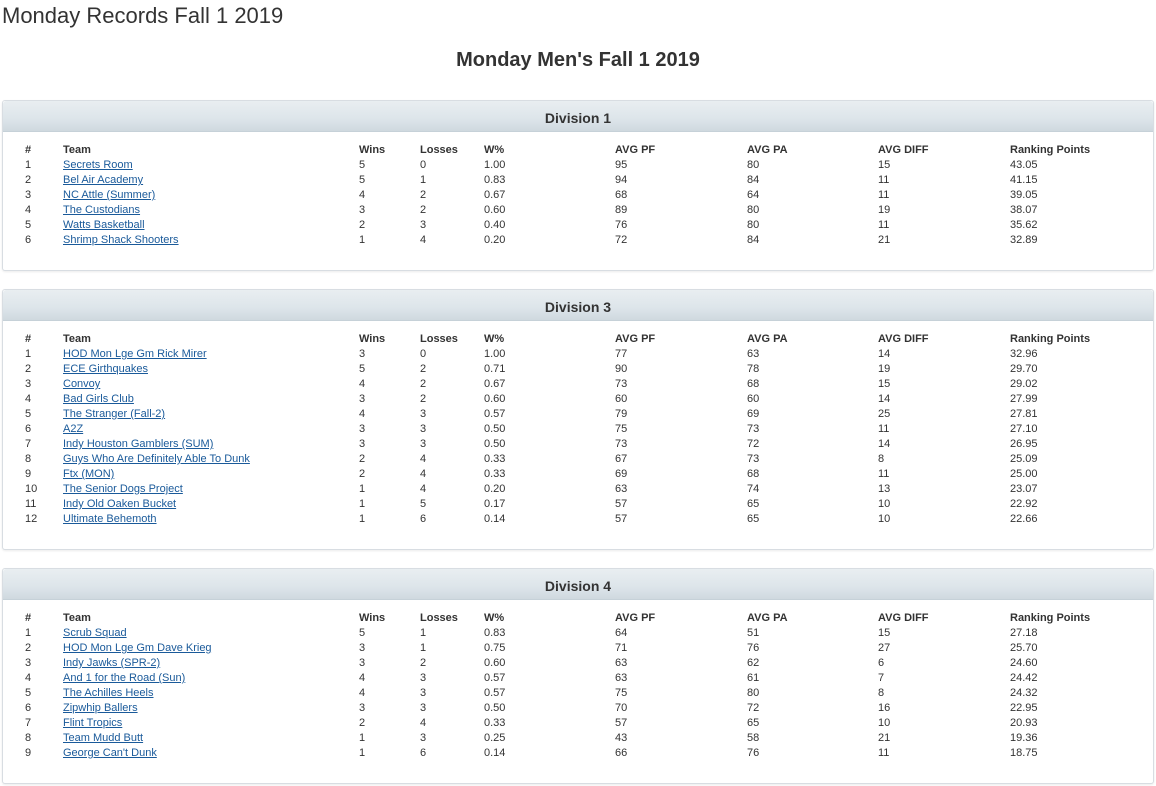 Image resolution: width=1156 pixels, height=786 pixels. What do you see at coordinates (621, 225) in the screenshot?
I see `col-avg-pf-cell: 76` at bounding box center [621, 225].